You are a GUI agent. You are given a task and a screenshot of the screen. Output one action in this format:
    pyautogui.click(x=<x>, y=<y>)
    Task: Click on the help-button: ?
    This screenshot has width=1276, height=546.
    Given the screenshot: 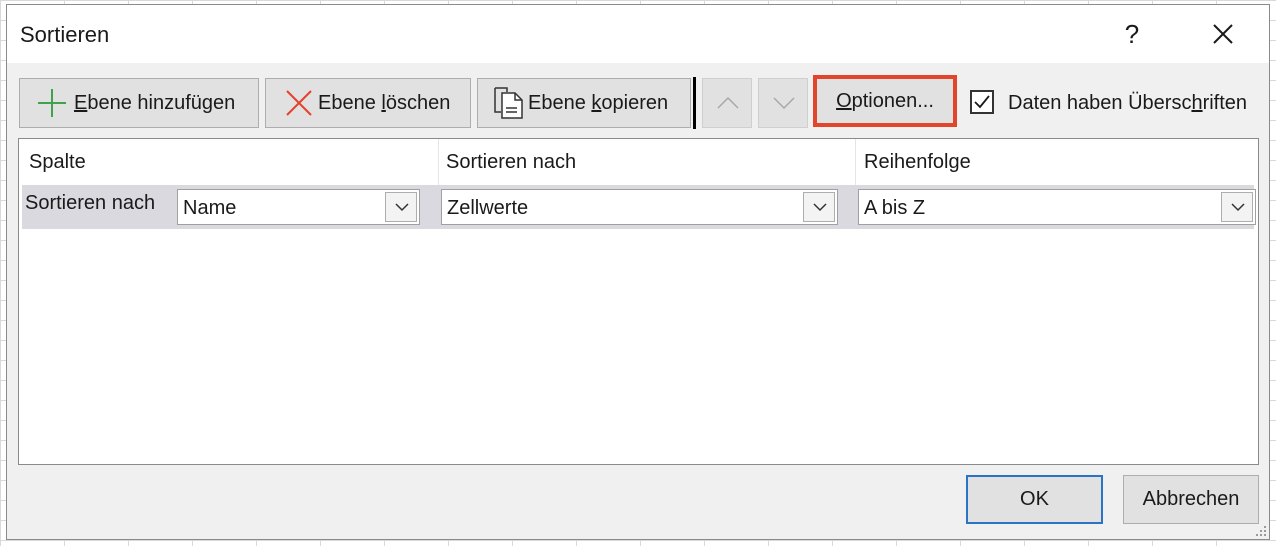 What is the action you would take?
    pyautogui.click(x=1132, y=34)
    